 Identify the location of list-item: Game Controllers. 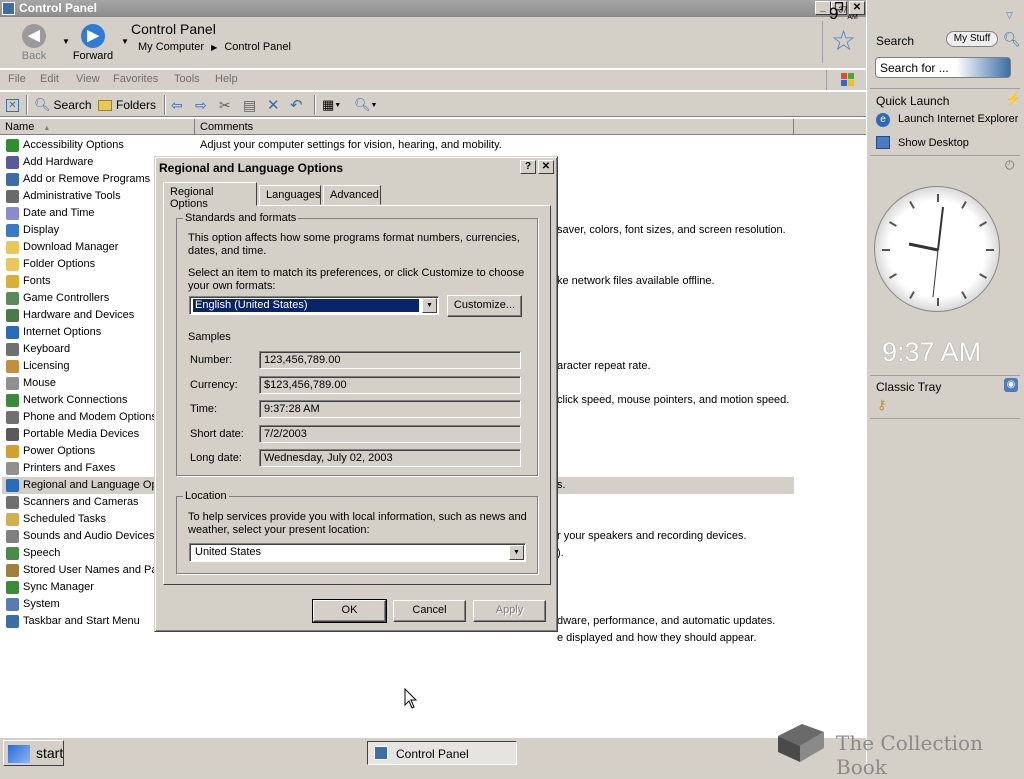
(78, 298).